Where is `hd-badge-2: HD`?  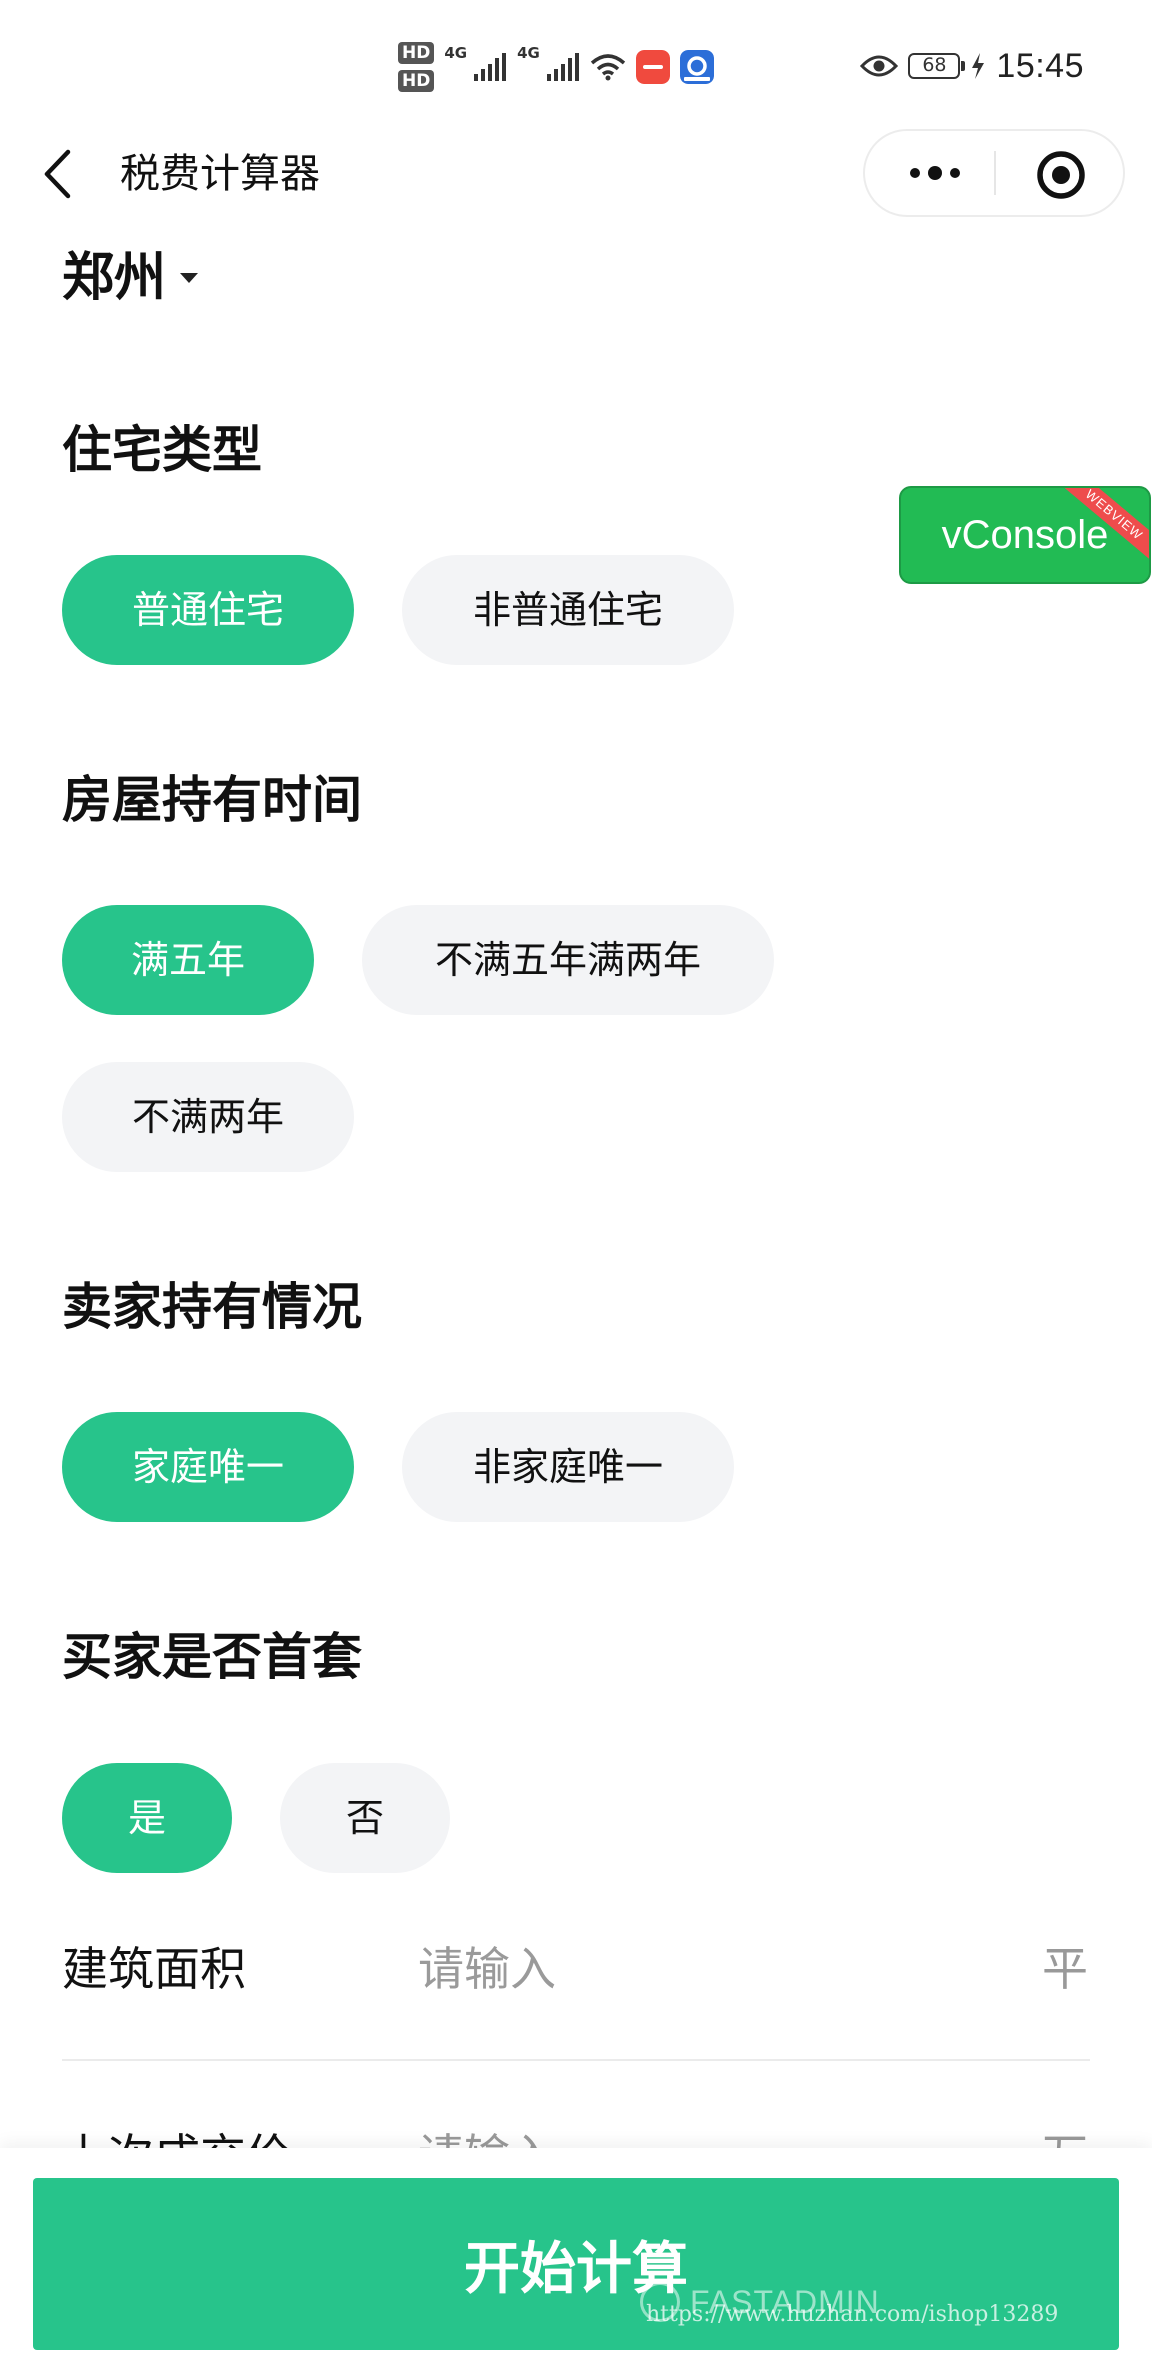 hd-badge-2: HD is located at coordinates (416, 81).